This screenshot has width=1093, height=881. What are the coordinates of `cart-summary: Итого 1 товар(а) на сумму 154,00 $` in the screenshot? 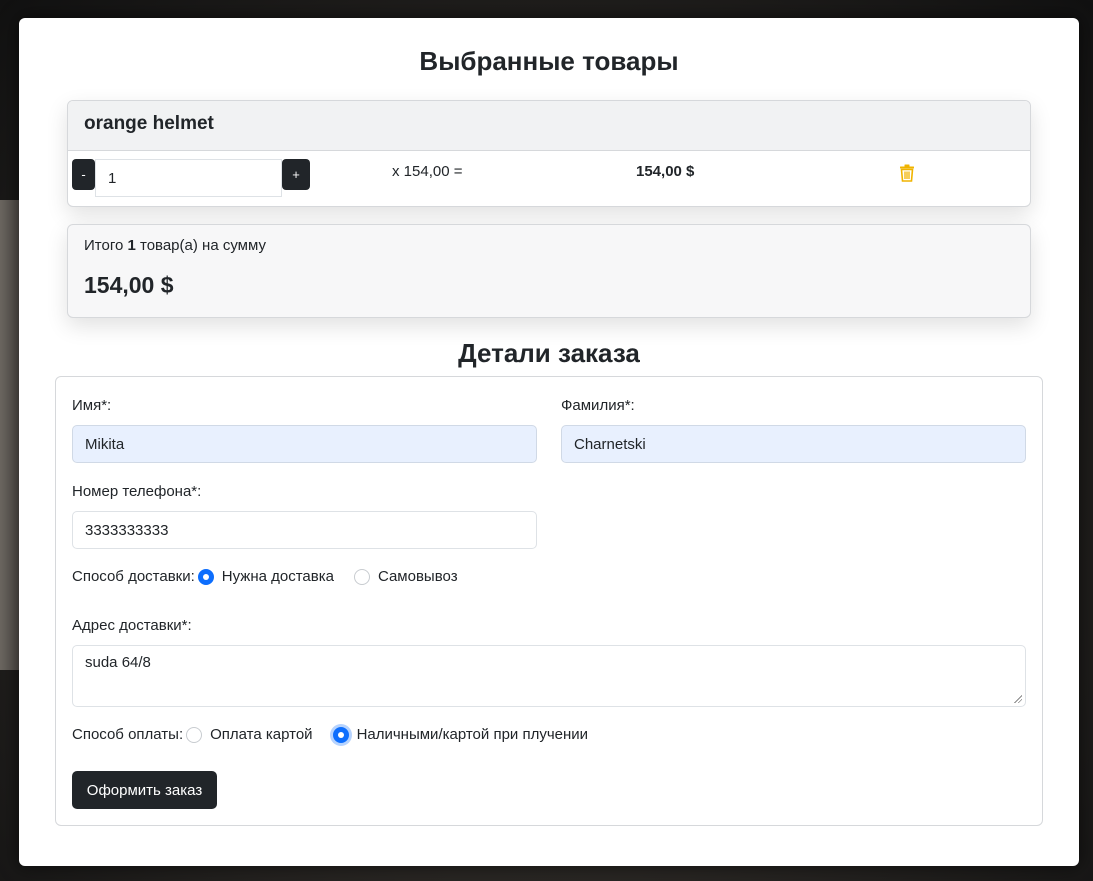 It's located at (549, 271).